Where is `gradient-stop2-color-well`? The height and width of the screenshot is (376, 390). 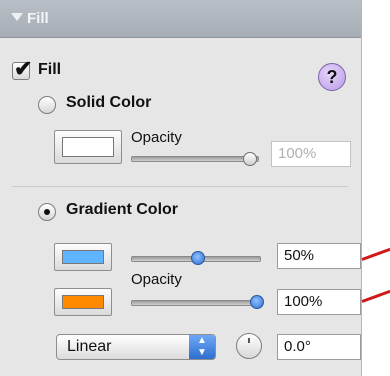 gradient-stop2-color-well is located at coordinates (83, 302).